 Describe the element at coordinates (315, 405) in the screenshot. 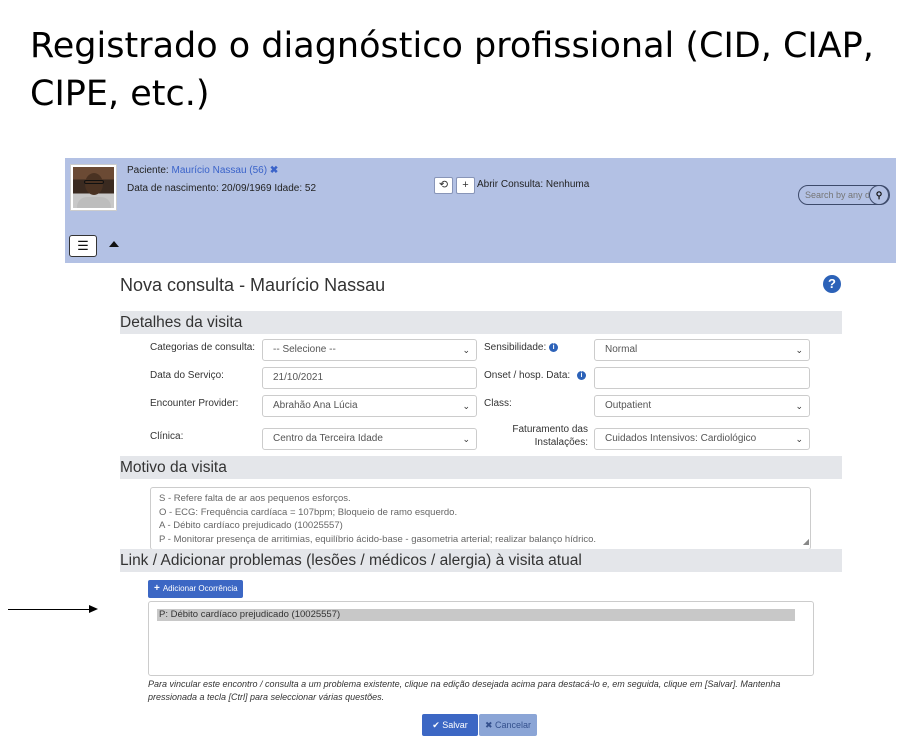

I see `provider-value: Abrahão Ana Lúcia` at that location.